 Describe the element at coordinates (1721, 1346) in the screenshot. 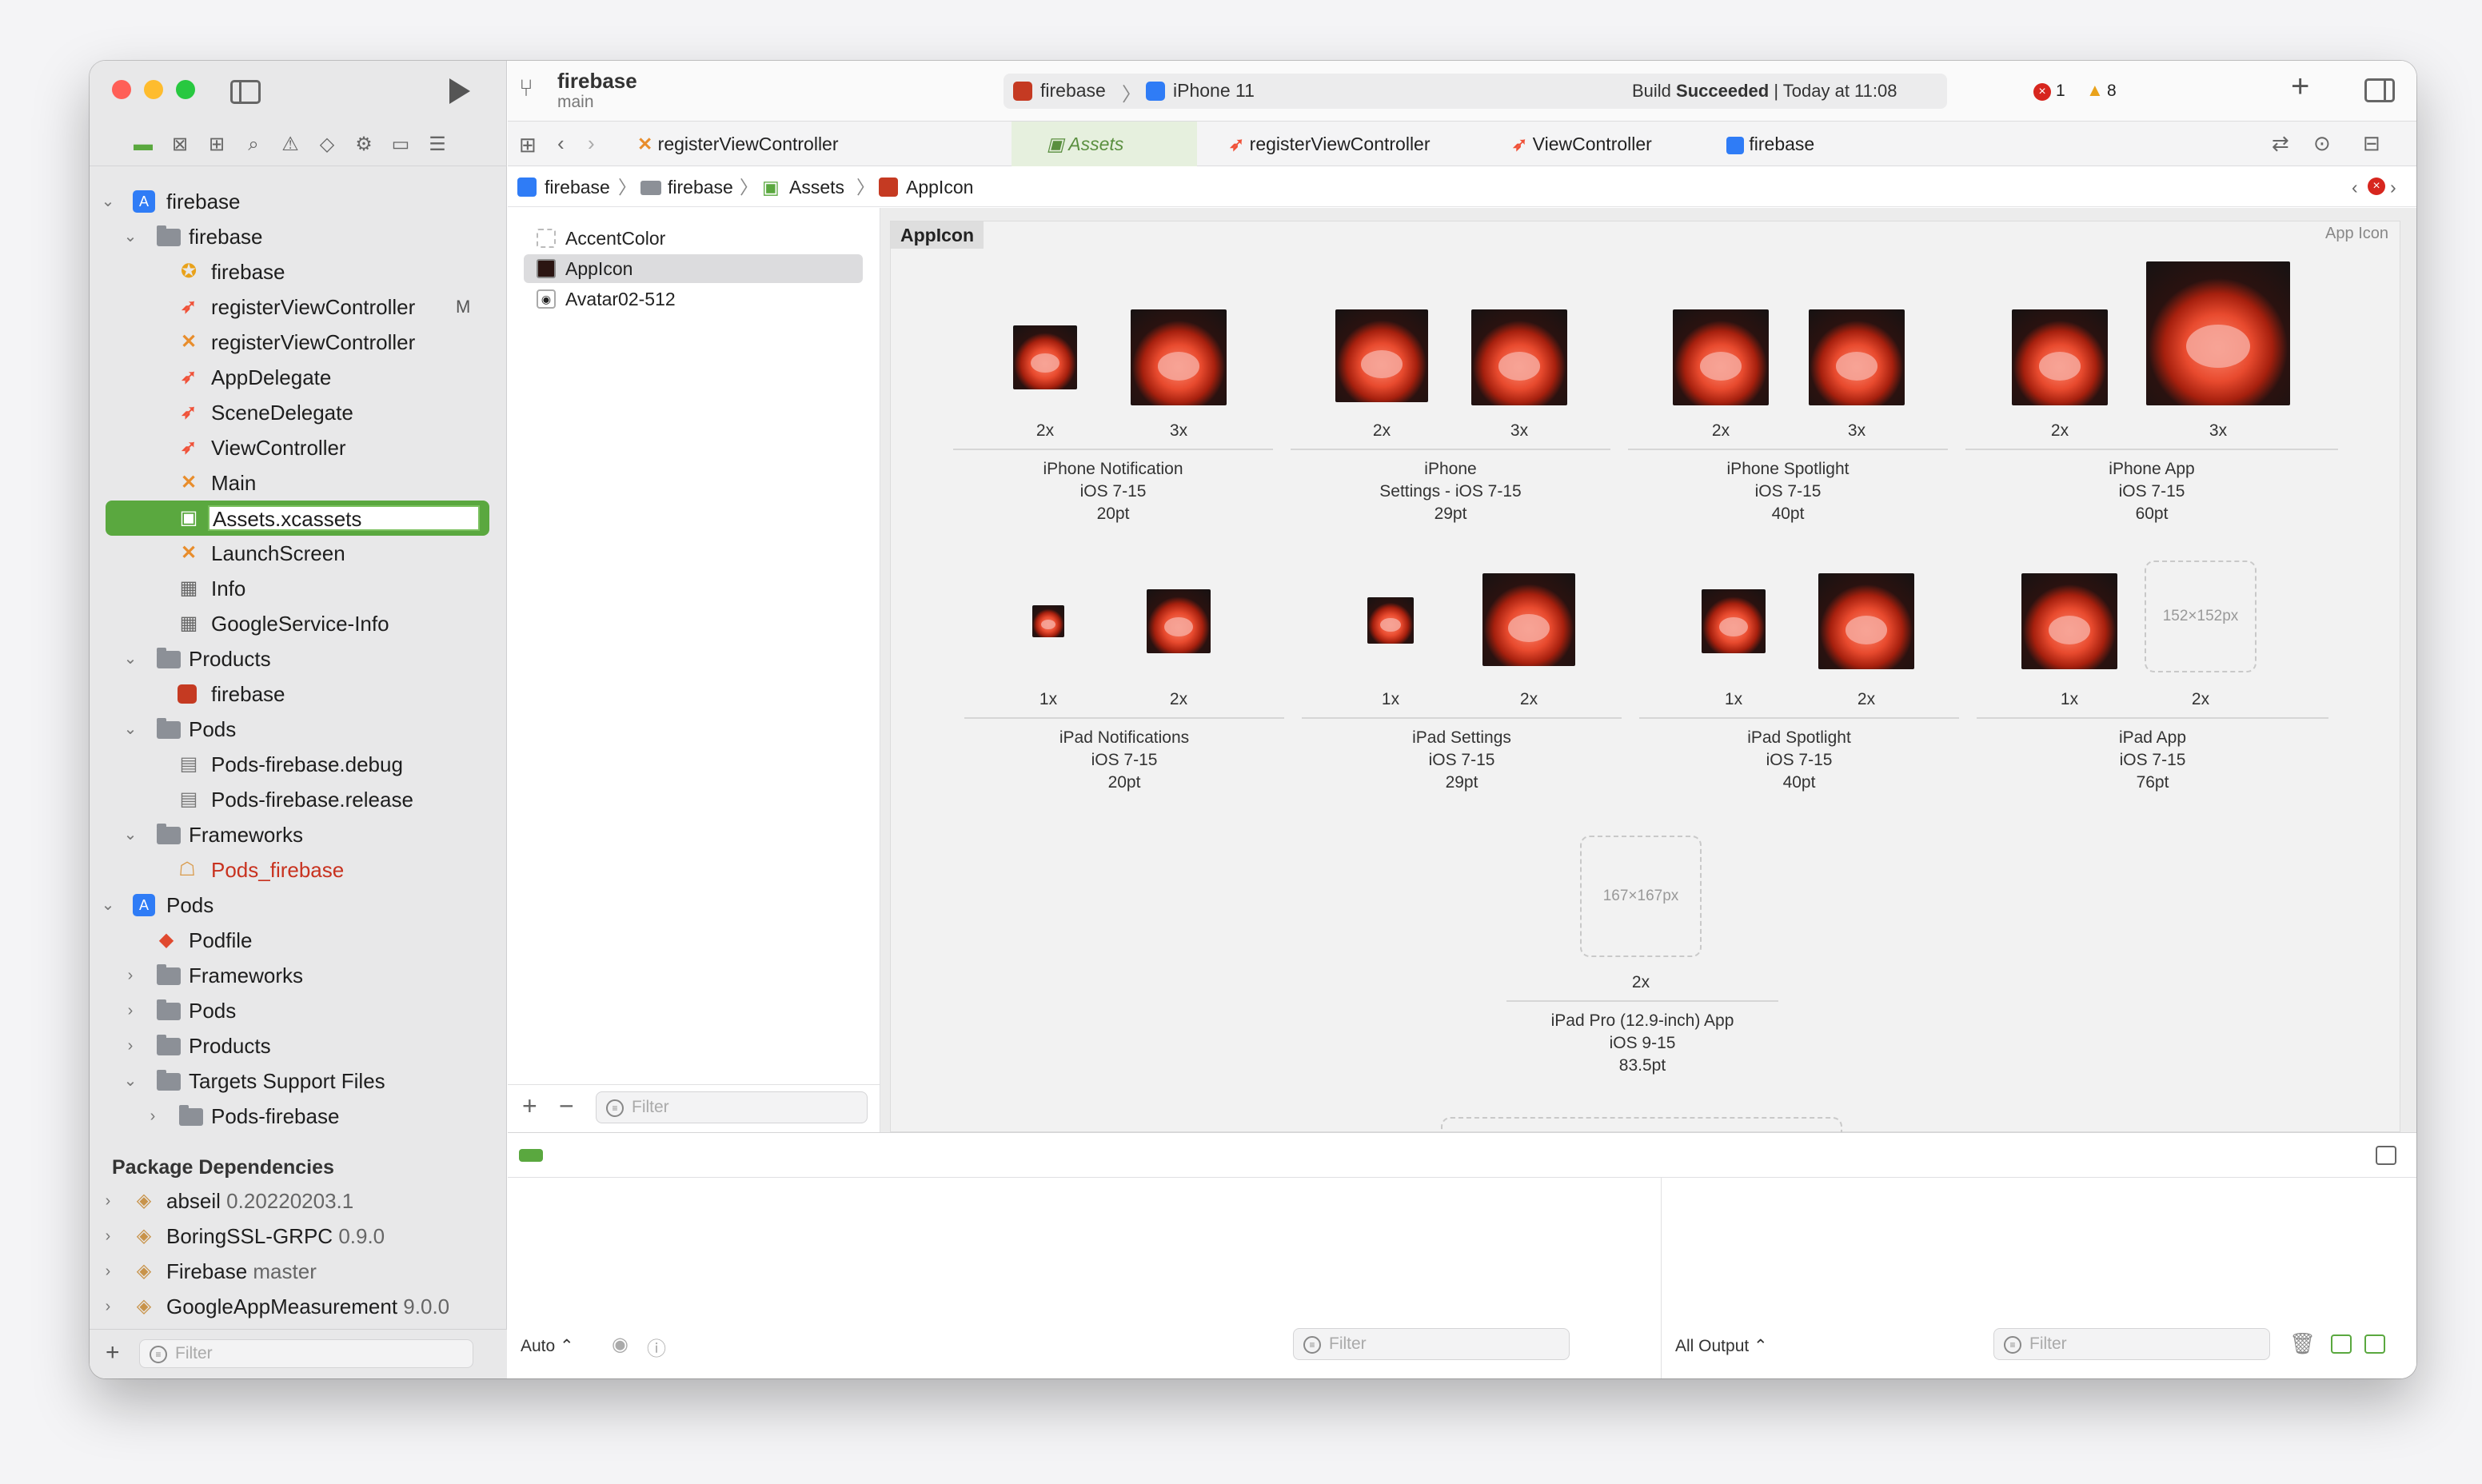

I see `console-output-selector: All Output ⌃` at that location.